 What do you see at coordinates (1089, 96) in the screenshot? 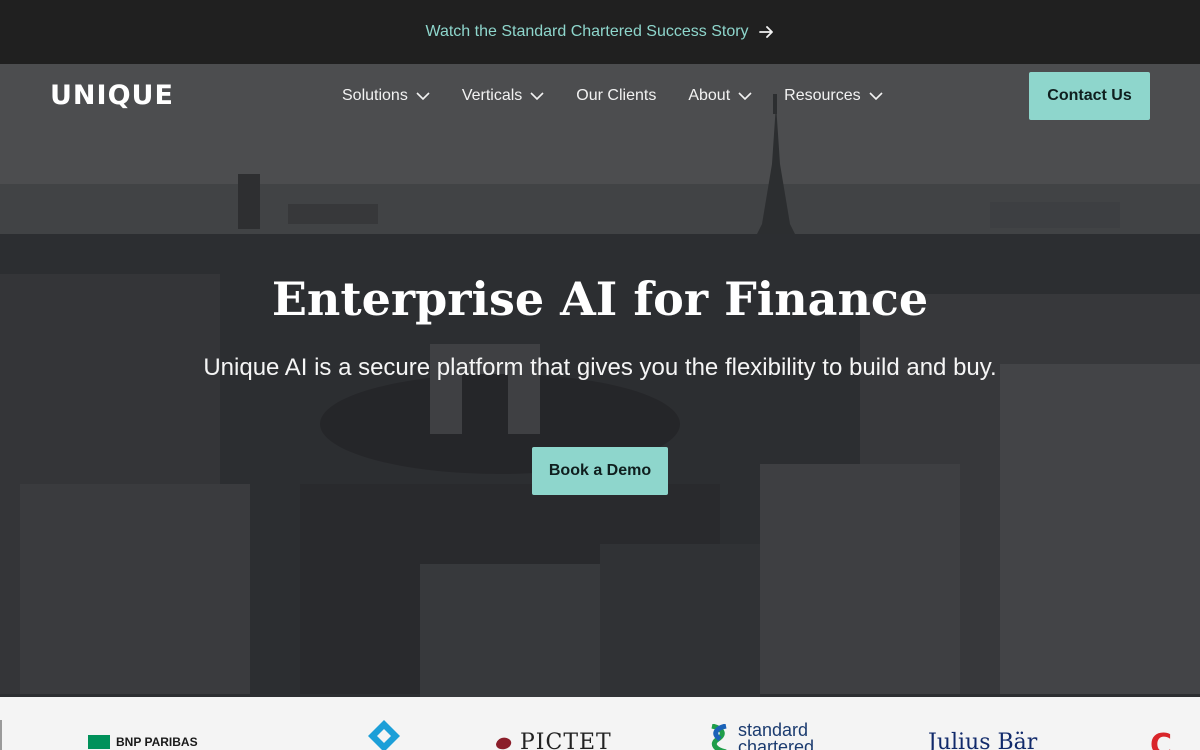
I see `contact-us-button: Contact Us` at bounding box center [1089, 96].